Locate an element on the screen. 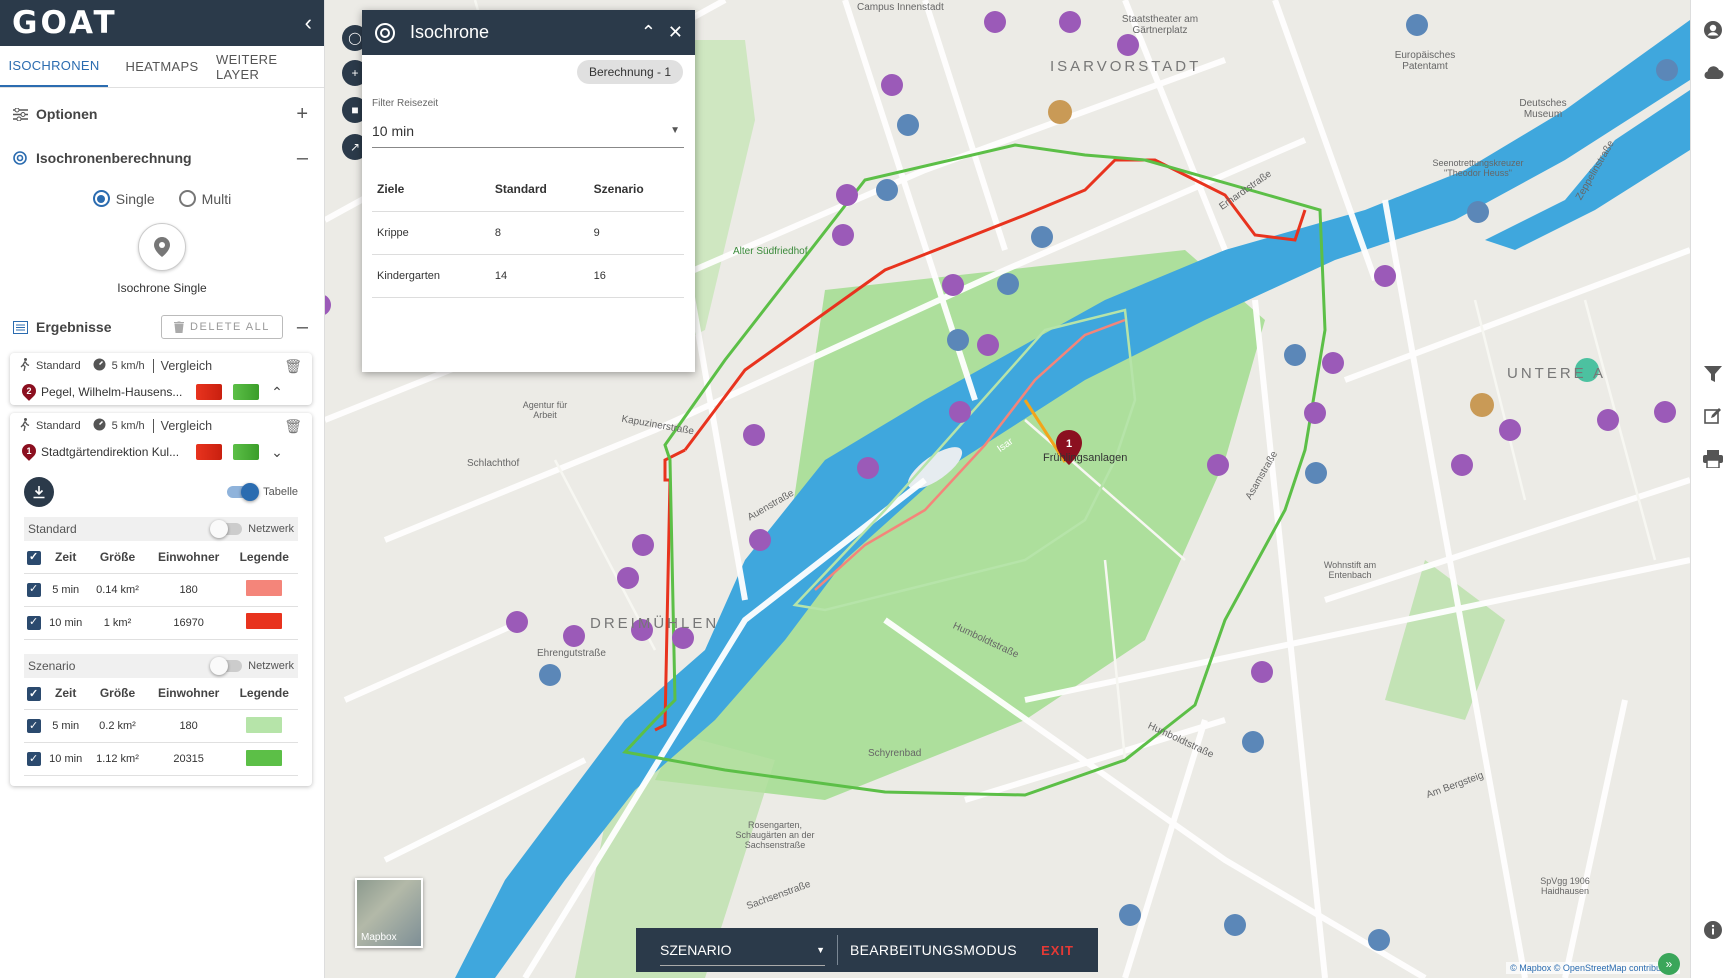  map-label: Schlachthof is located at coordinates (493, 463).